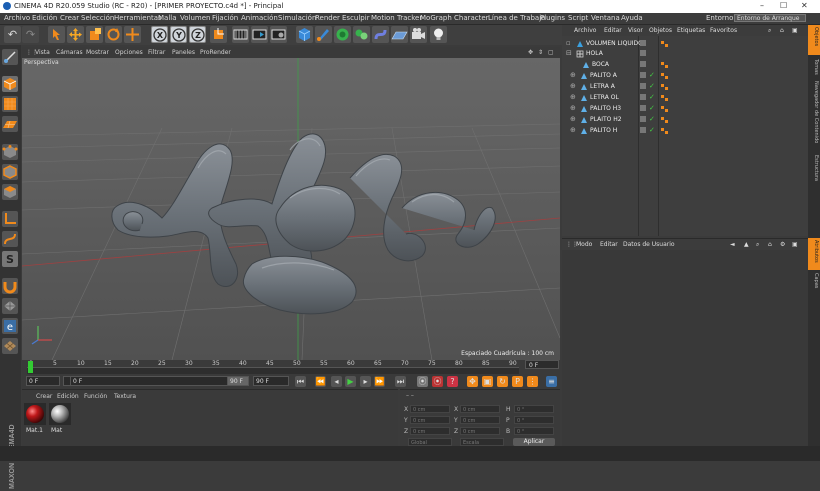  Describe the element at coordinates (482, 442) in the screenshot. I see `coordinate-scale-select: Escala` at that location.